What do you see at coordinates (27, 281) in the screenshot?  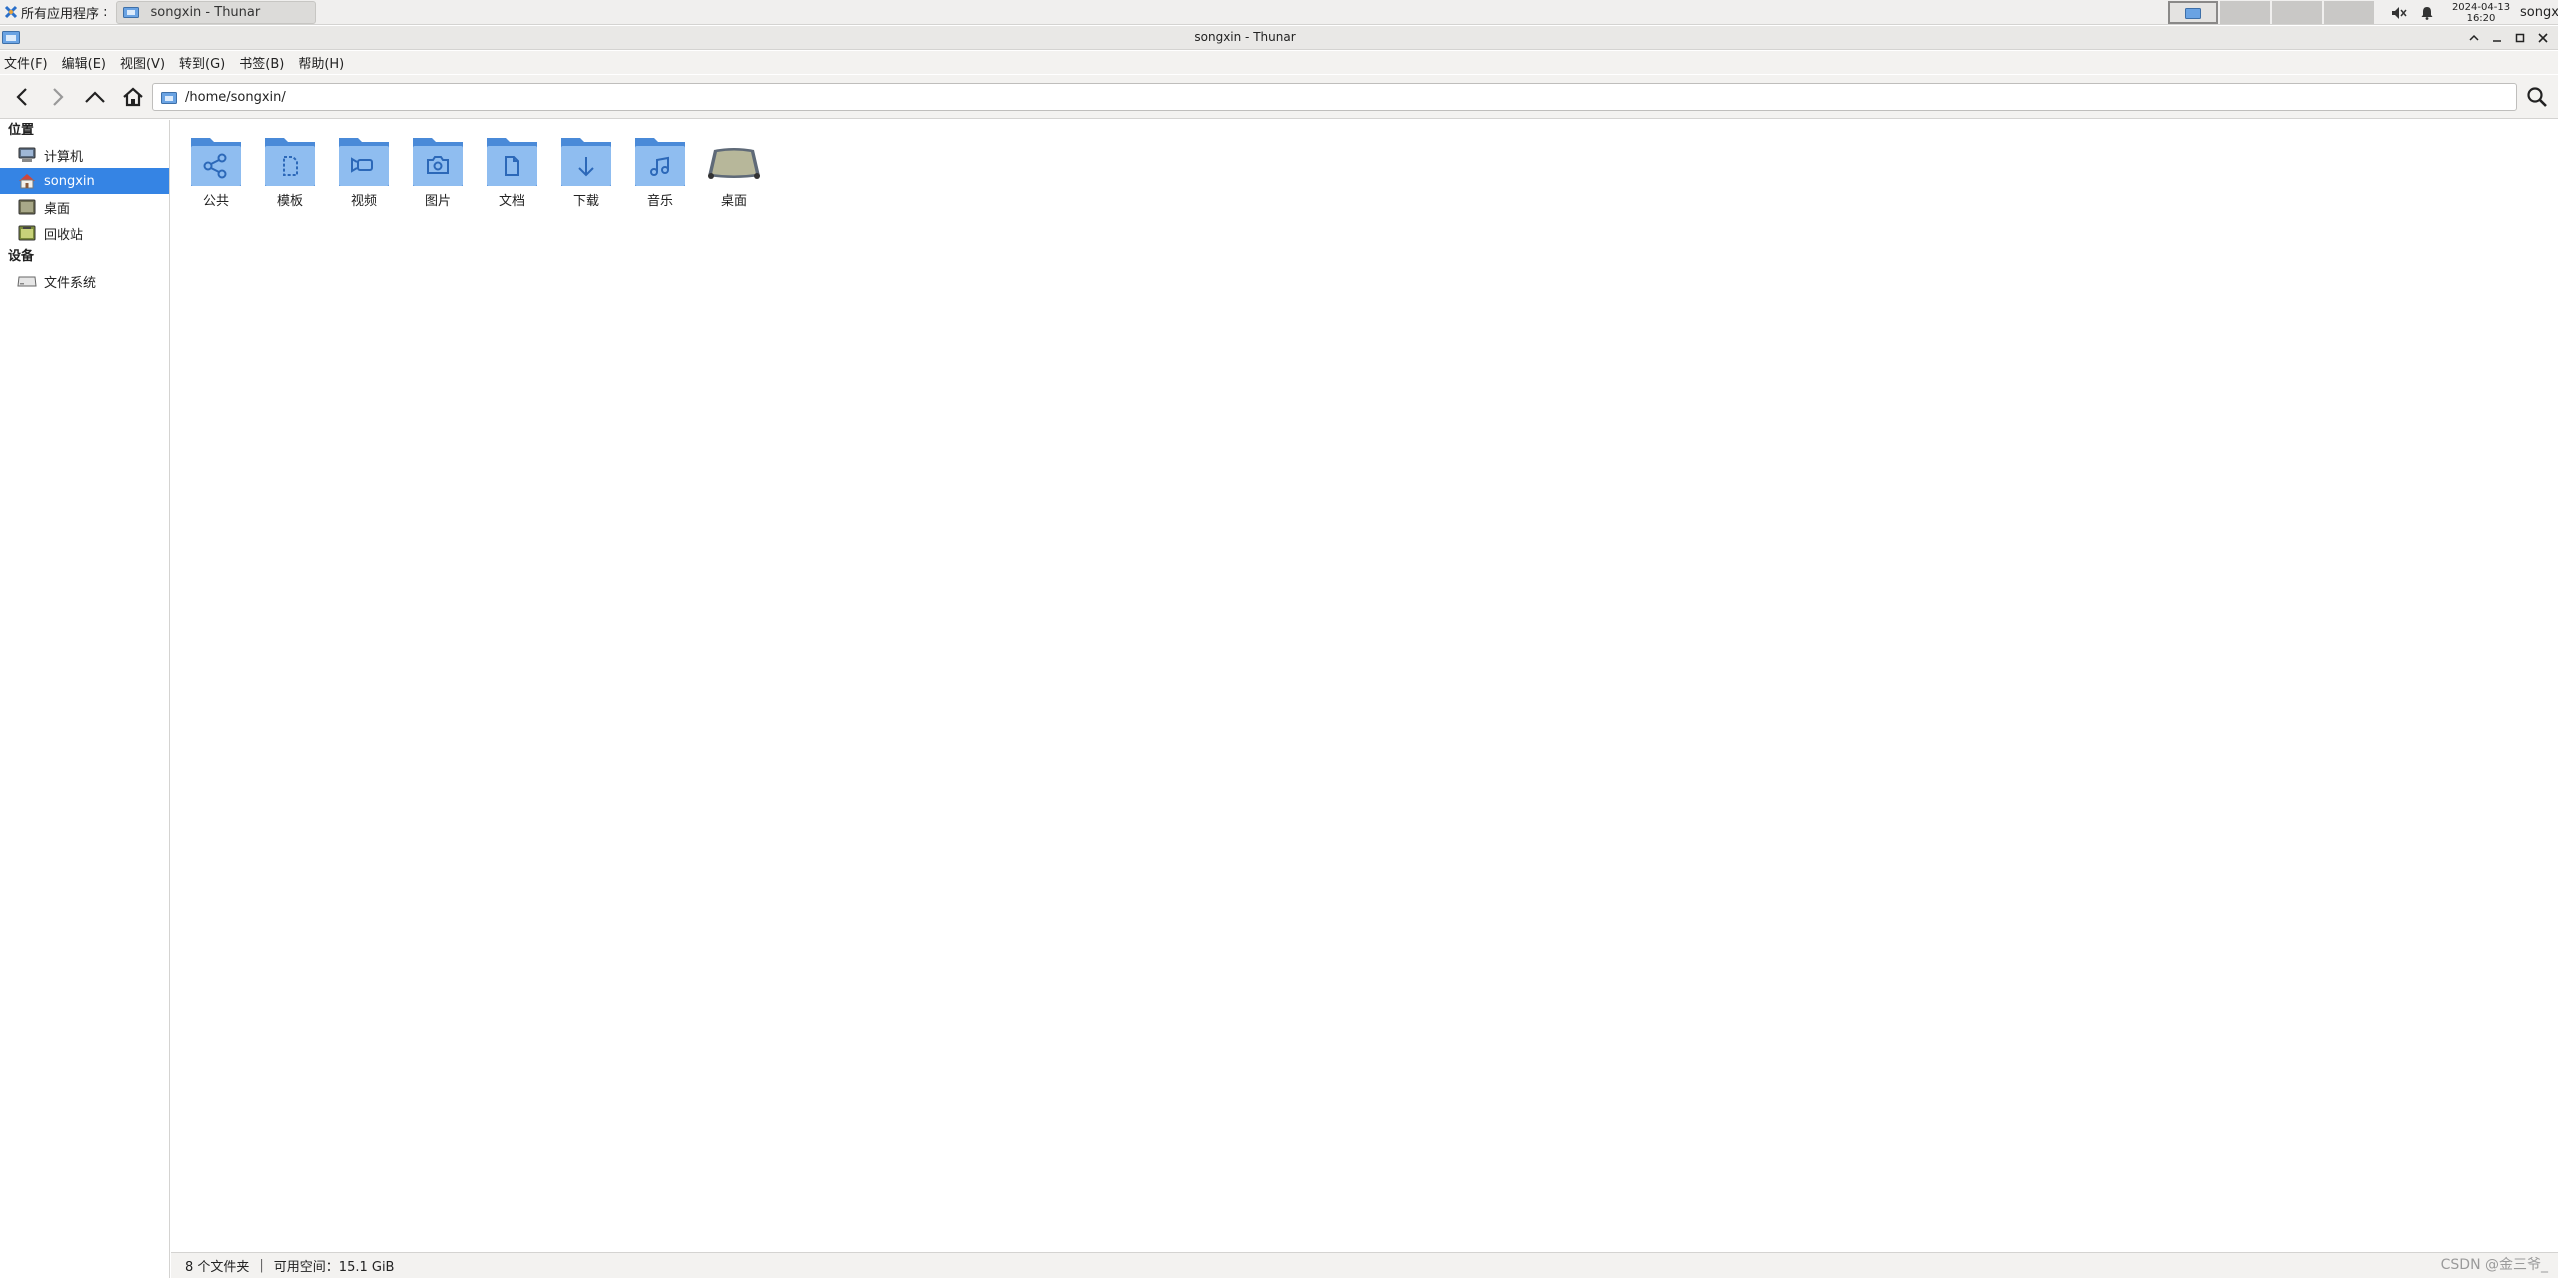 I see `drive-icon` at bounding box center [27, 281].